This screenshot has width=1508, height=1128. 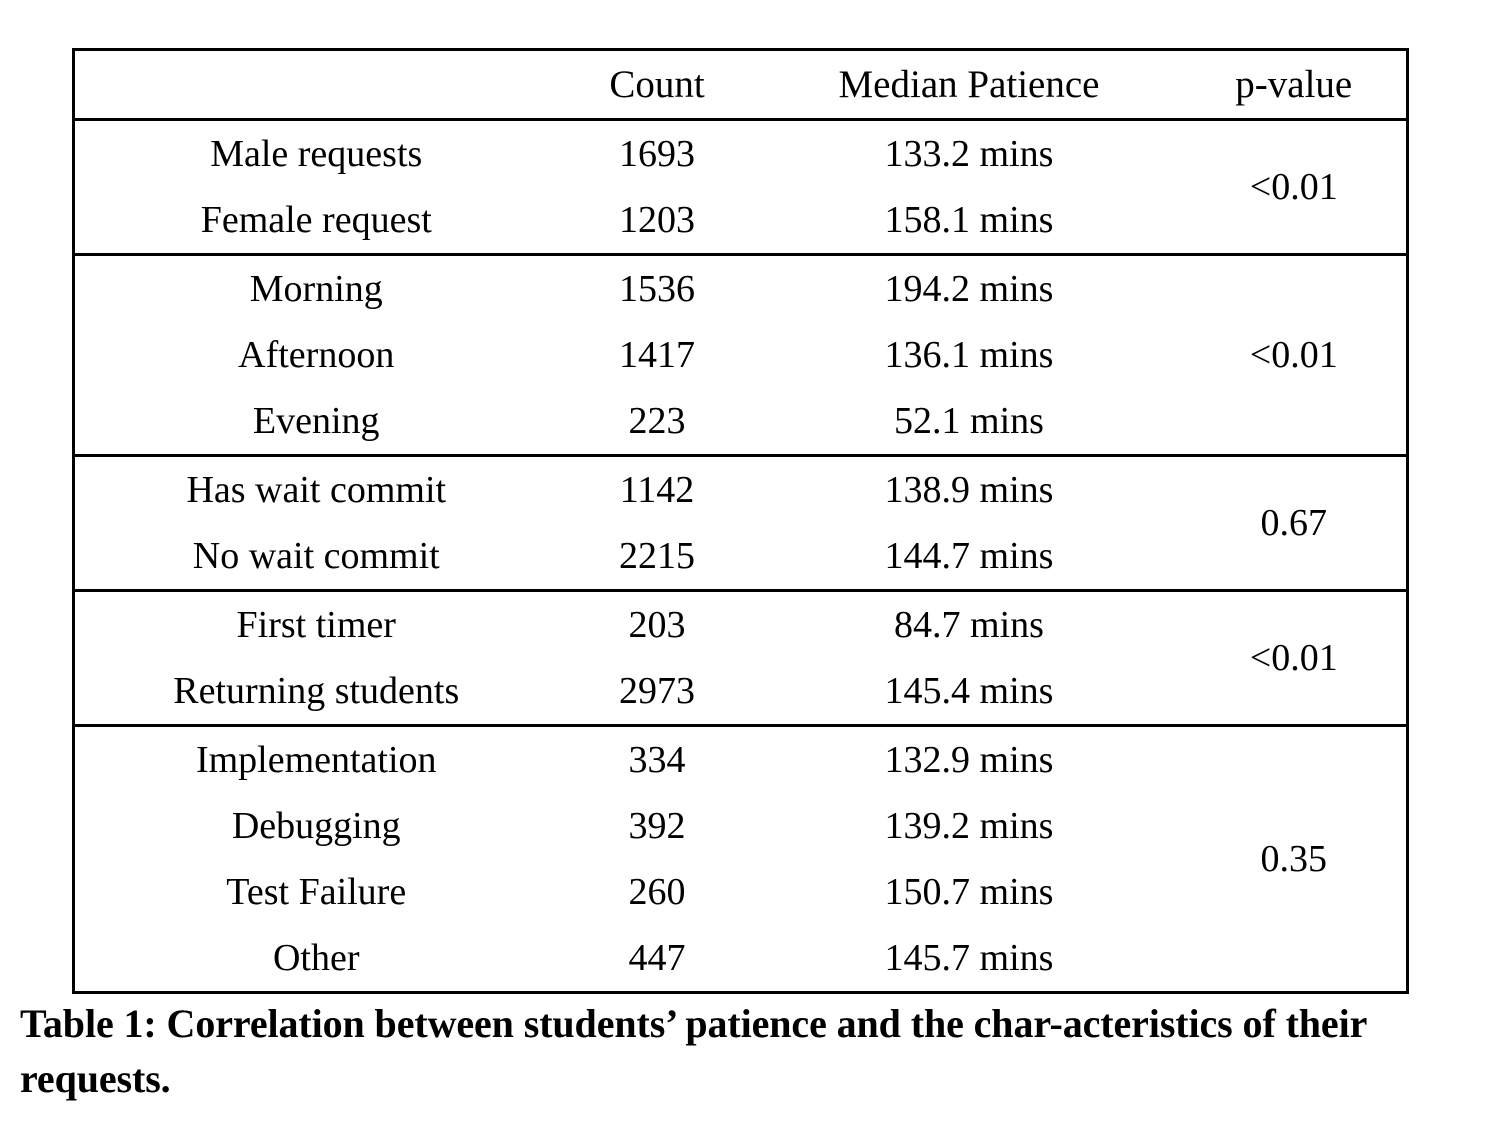 What do you see at coordinates (315, 153) in the screenshot?
I see `cell-label: Male requests` at bounding box center [315, 153].